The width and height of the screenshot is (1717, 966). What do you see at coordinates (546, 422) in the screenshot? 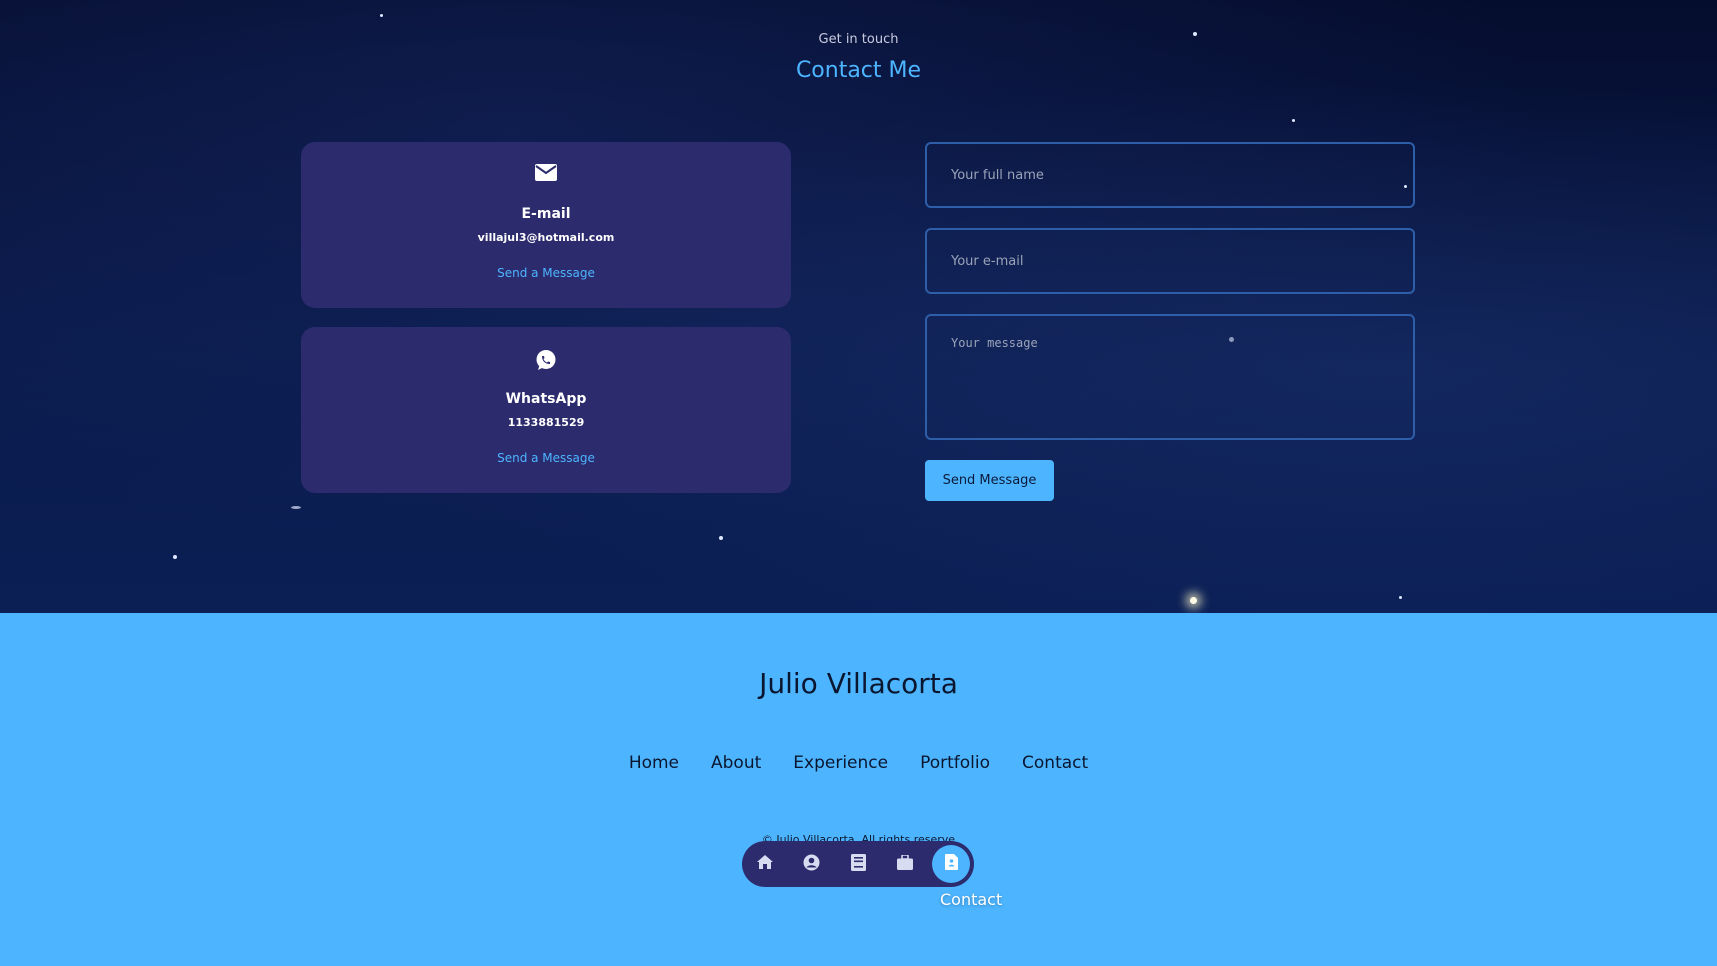
I see `card-value: 1133881529` at bounding box center [546, 422].